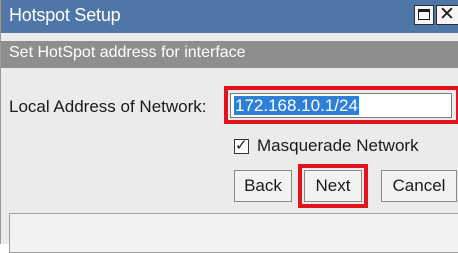  I want to click on title-bar: Hotspot Setup ✕, so click(229, 16).